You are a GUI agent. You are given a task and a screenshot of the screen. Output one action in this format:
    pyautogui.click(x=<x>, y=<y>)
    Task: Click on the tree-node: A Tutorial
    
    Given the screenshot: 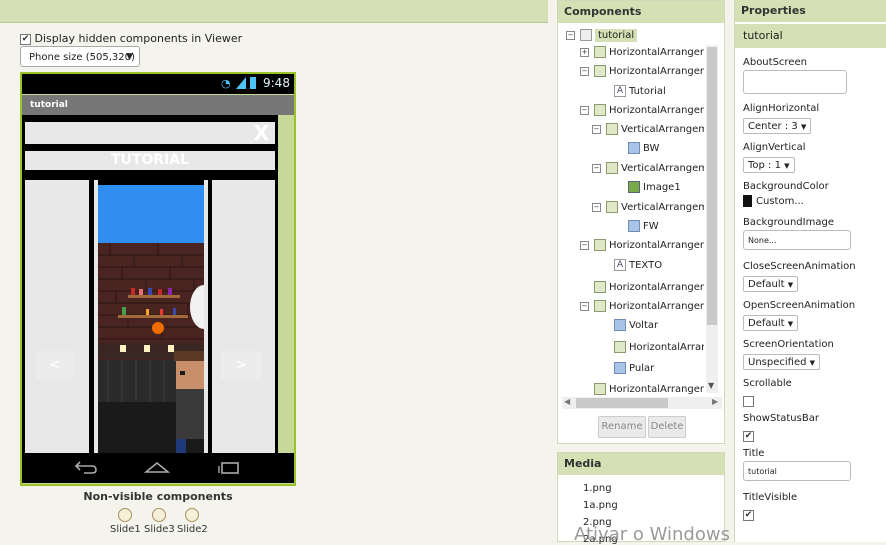 What is the action you would take?
    pyautogui.click(x=652, y=92)
    